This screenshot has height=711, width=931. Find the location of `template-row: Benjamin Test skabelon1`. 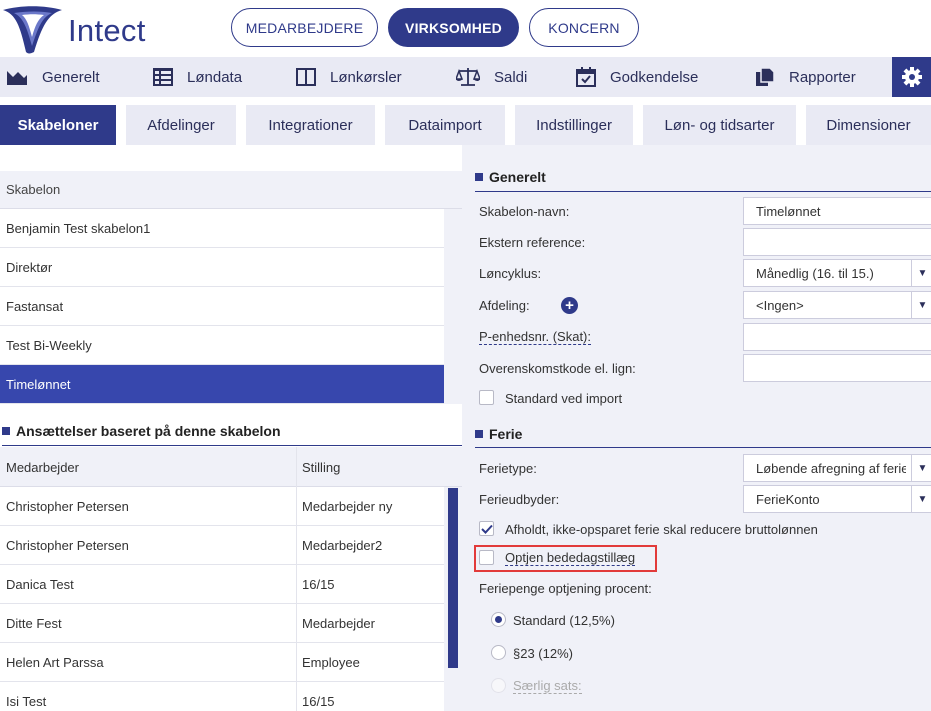

template-row: Benjamin Test skabelon1 is located at coordinates (222, 228).